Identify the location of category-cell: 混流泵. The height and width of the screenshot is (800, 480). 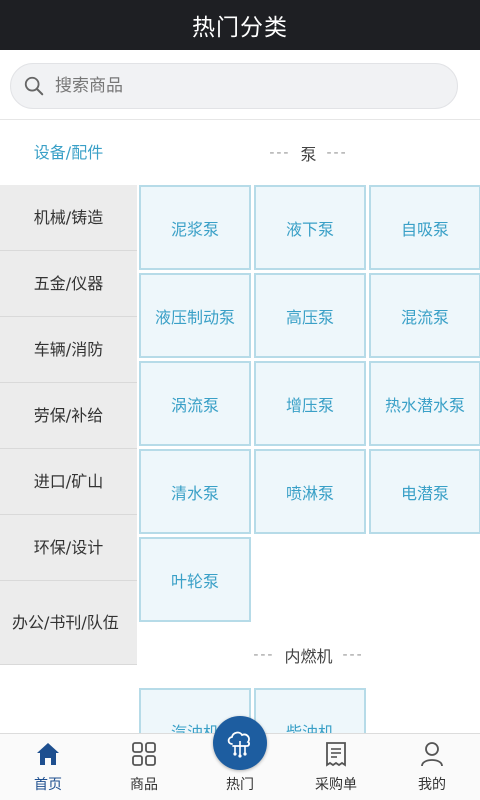
(424, 315).